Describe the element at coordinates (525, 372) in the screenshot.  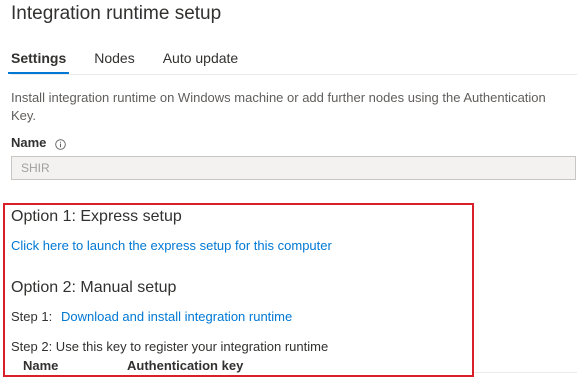
I see `table-divider` at that location.